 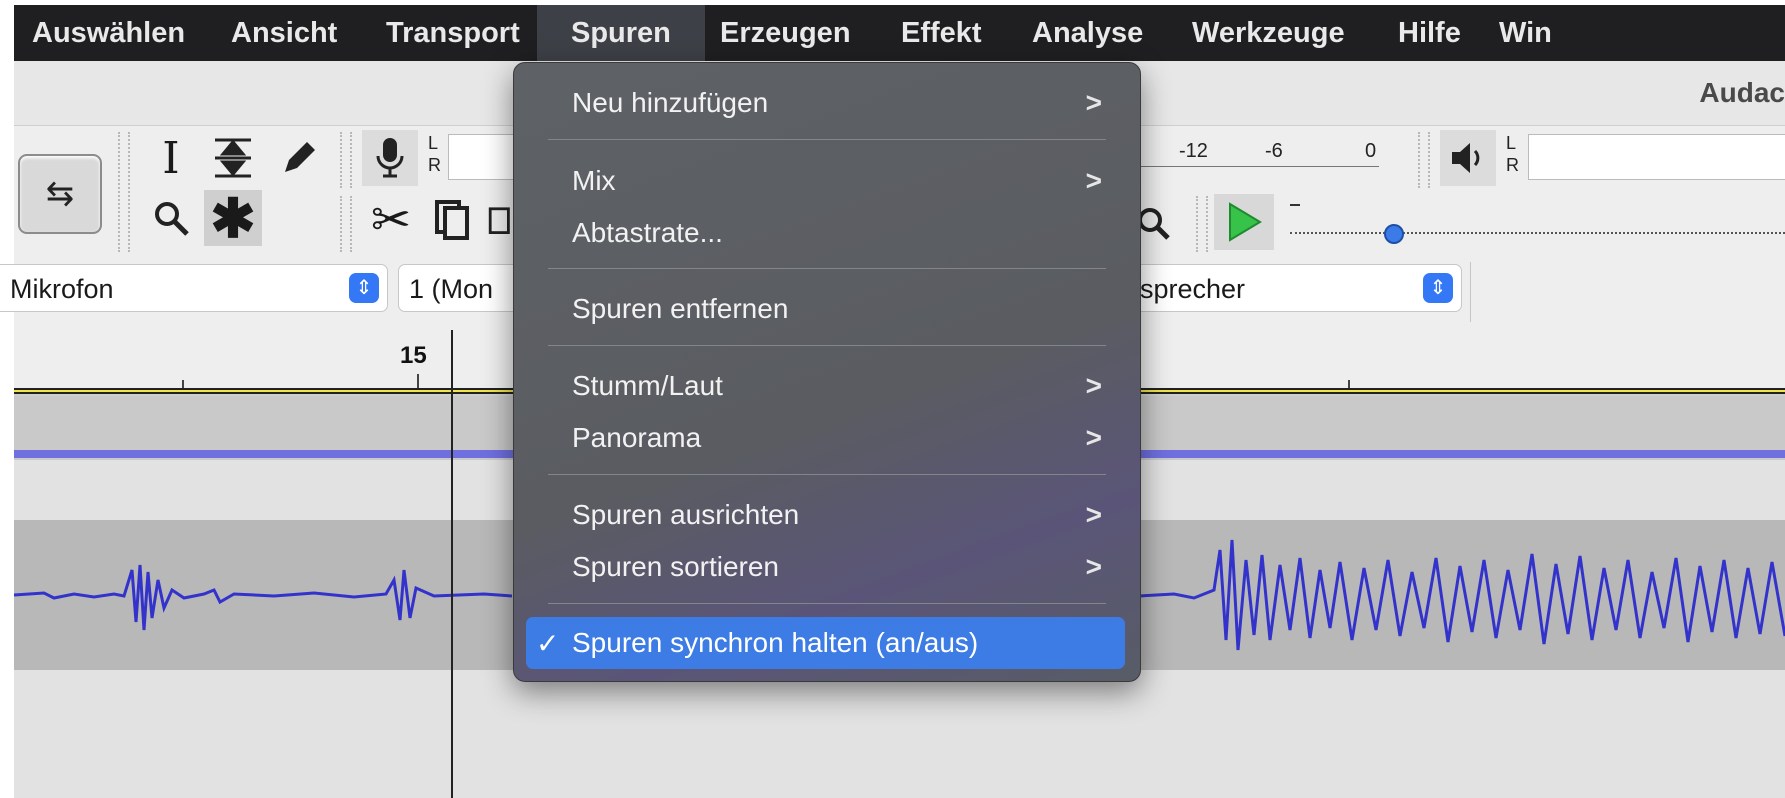 I want to click on fit-zoom-icon, so click(x=1154, y=224).